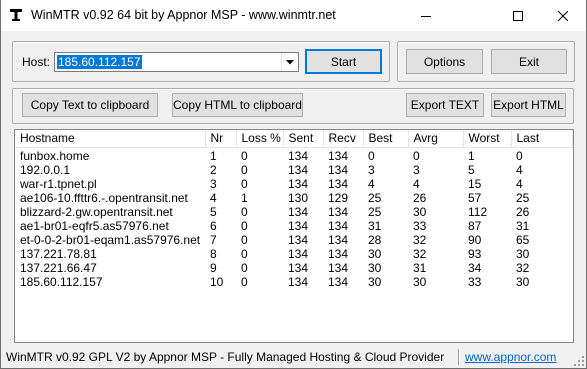 Image resolution: width=587 pixels, height=369 pixels. What do you see at coordinates (45, 169) in the screenshot?
I see `hostname-cell: 192.0.0.1` at bounding box center [45, 169].